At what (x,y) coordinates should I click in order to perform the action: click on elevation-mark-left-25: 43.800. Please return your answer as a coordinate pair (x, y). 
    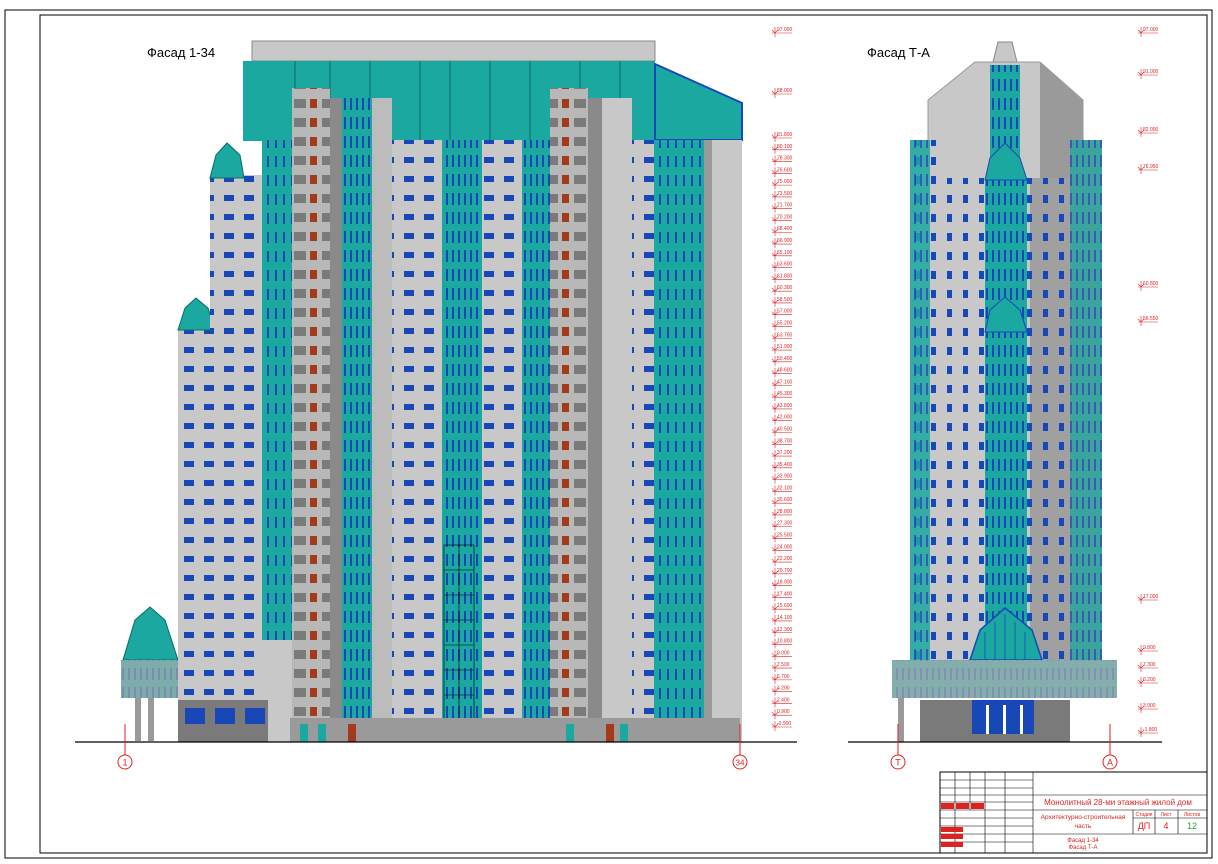
    Looking at the image, I should click on (782, 407).